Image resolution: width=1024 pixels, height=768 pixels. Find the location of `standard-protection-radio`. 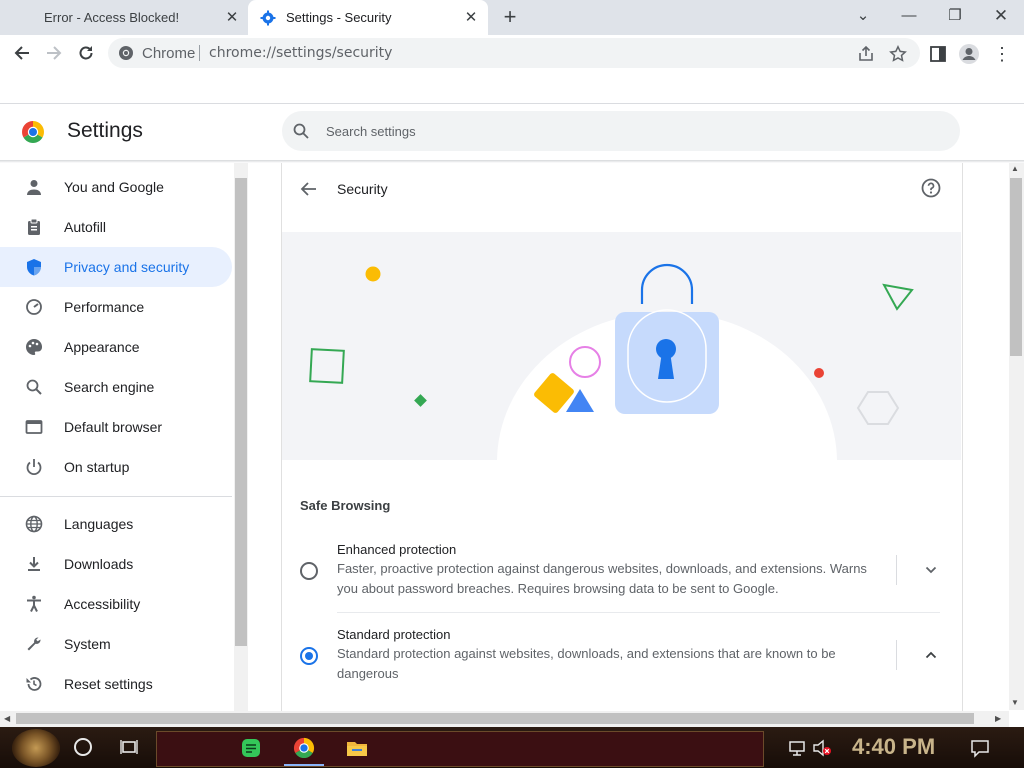

standard-protection-radio is located at coordinates (309, 656).